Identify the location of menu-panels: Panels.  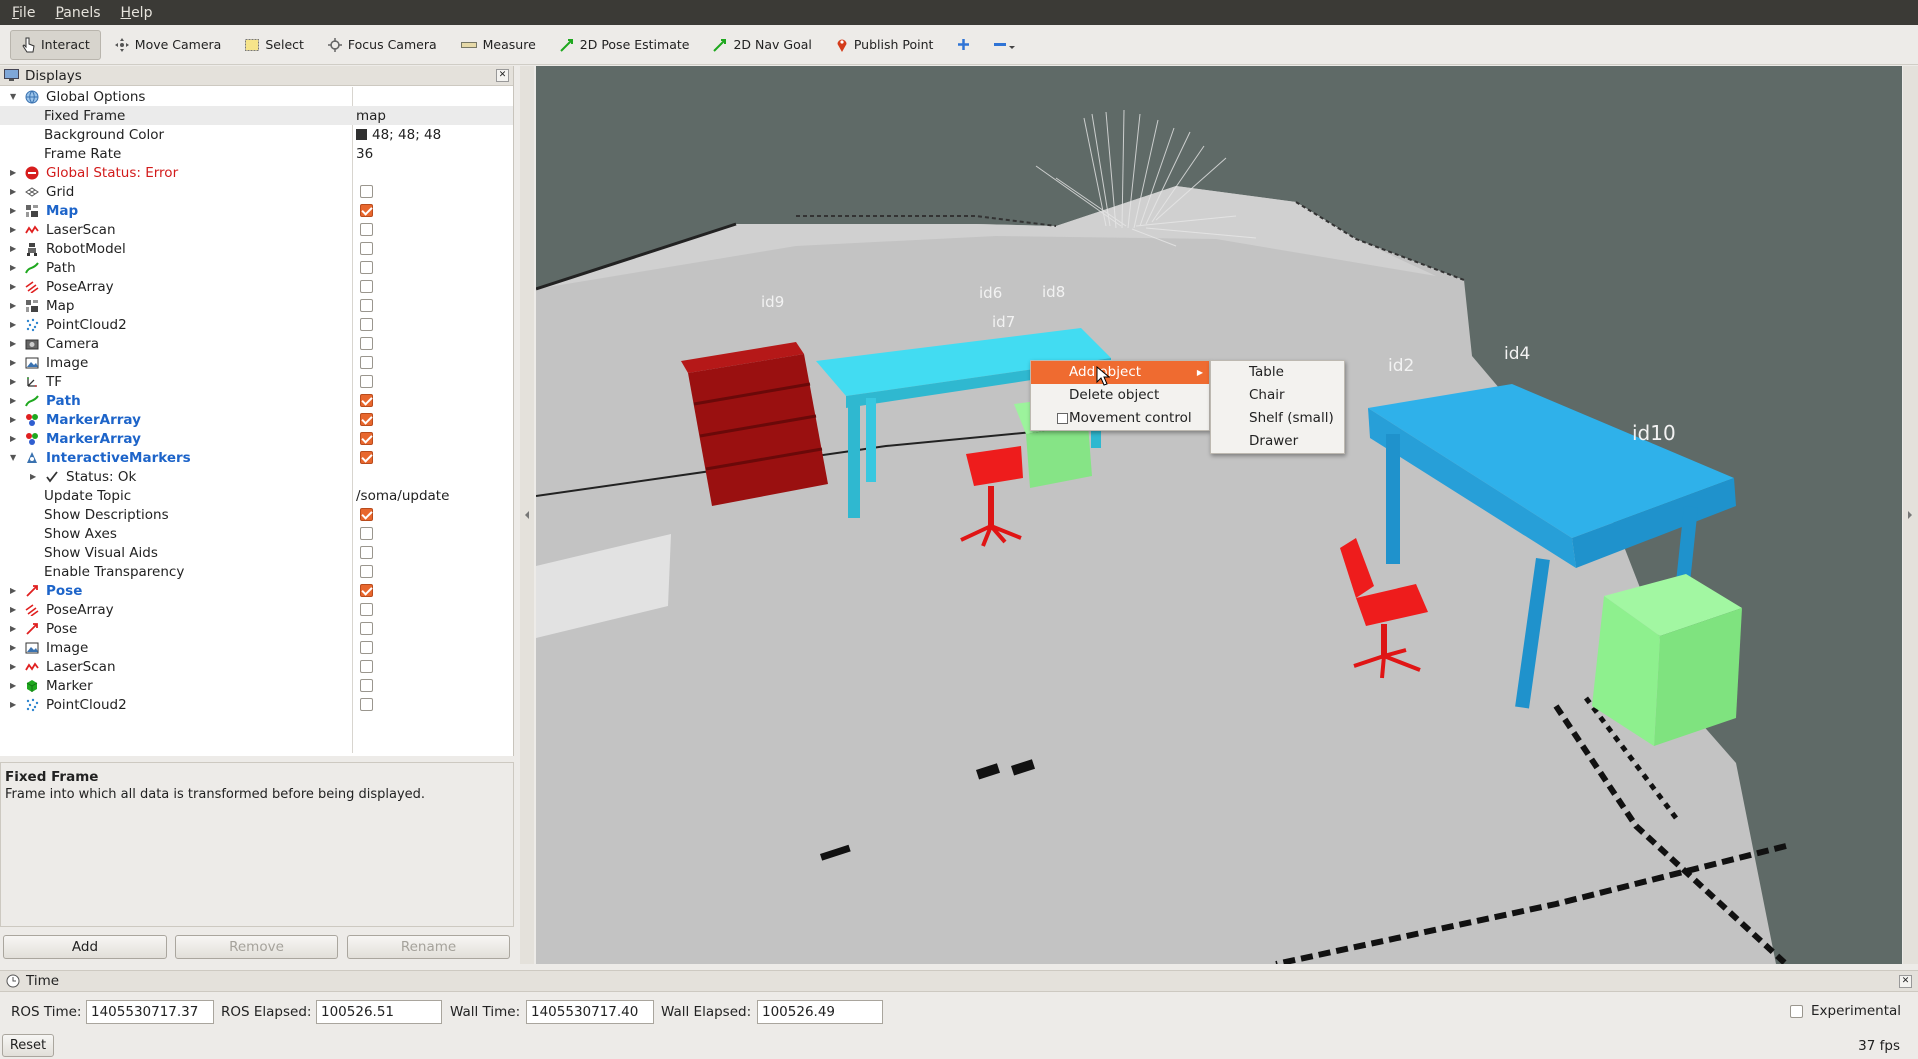
(82, 13).